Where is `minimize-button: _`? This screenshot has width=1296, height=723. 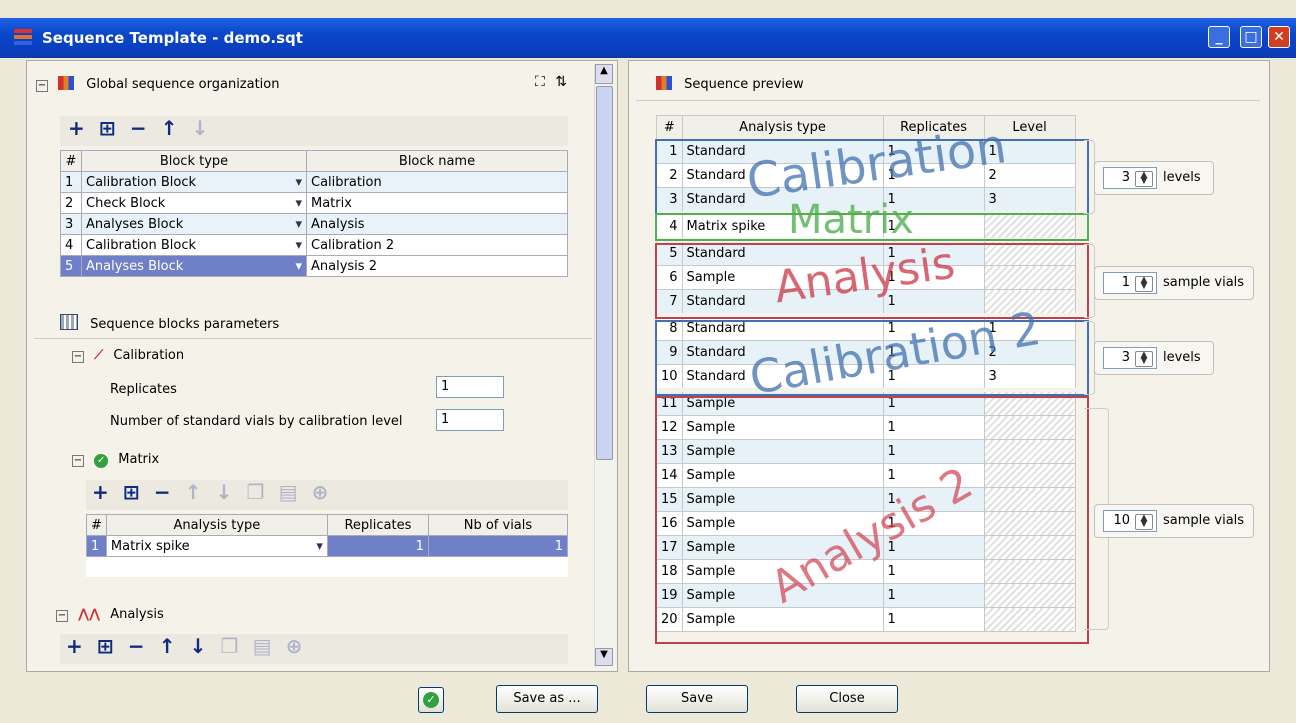
minimize-button: _ is located at coordinates (1219, 37).